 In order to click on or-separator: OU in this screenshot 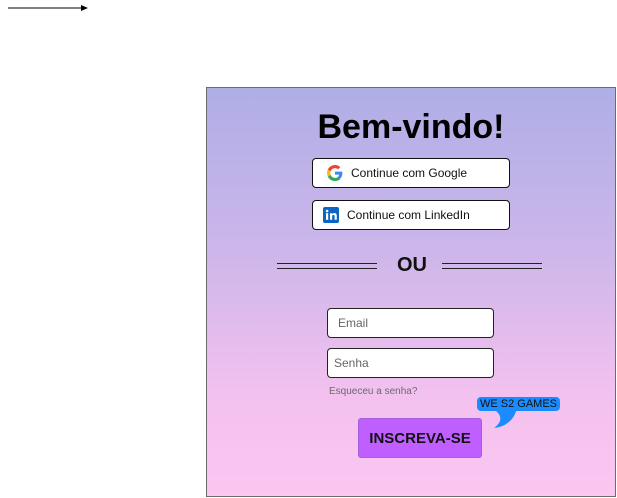, I will do `click(412, 265)`.